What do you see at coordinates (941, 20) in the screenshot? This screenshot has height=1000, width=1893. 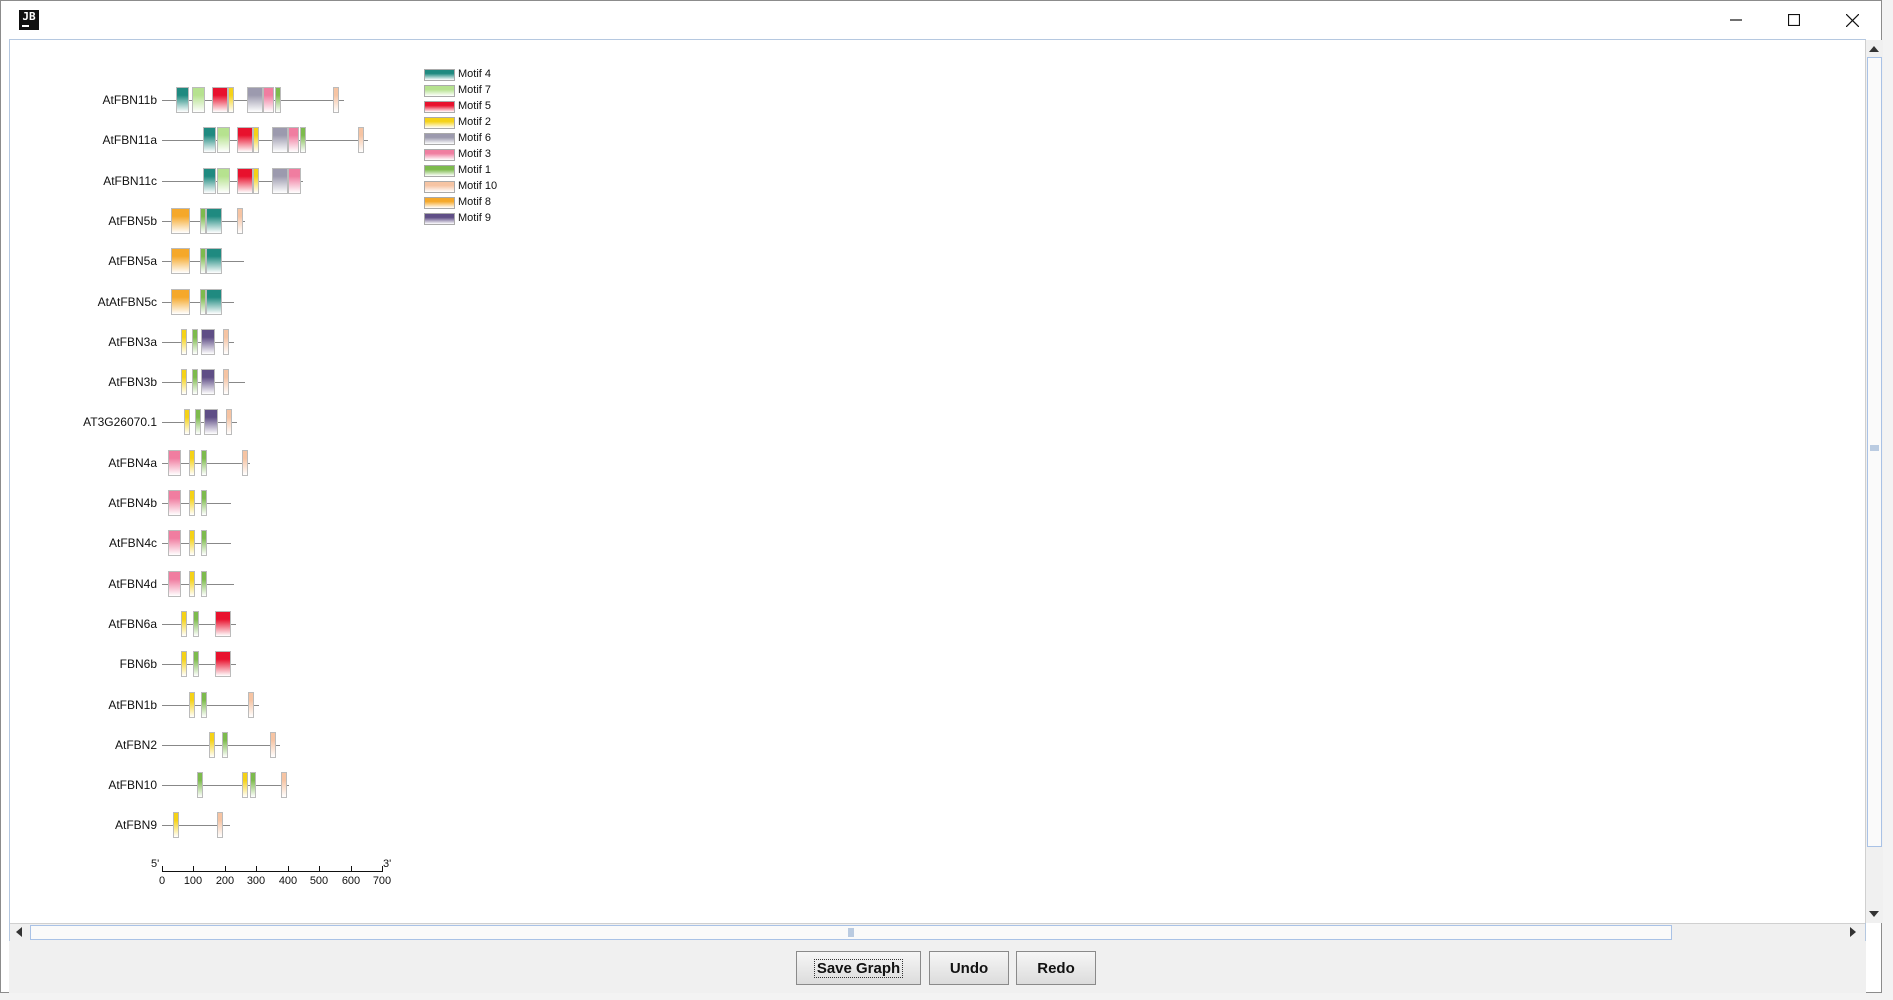 I see `title-bar: JB` at bounding box center [941, 20].